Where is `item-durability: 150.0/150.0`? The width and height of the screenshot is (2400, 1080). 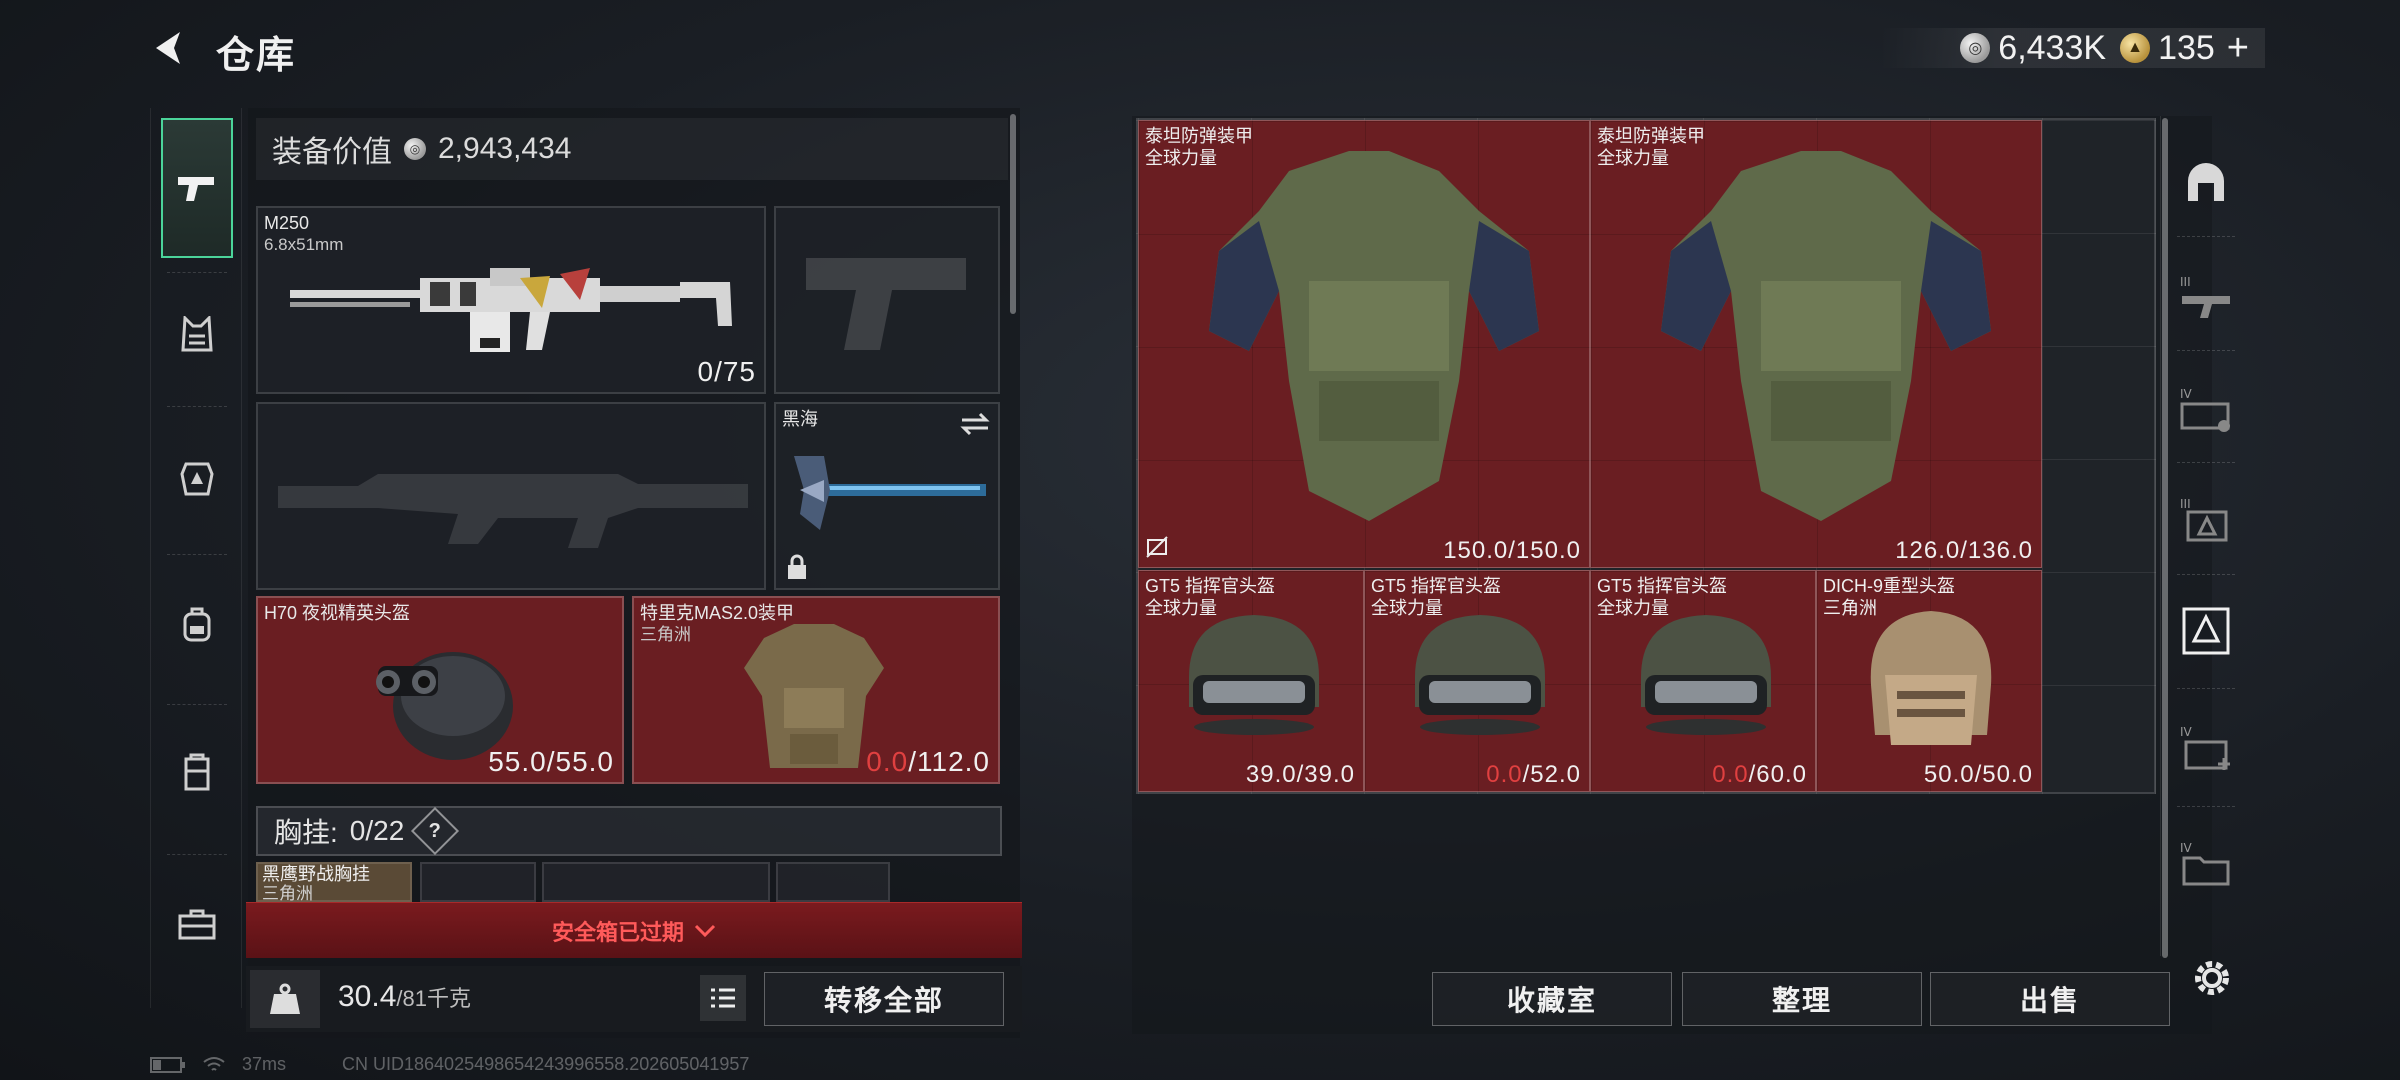 item-durability: 150.0/150.0 is located at coordinates (1512, 550).